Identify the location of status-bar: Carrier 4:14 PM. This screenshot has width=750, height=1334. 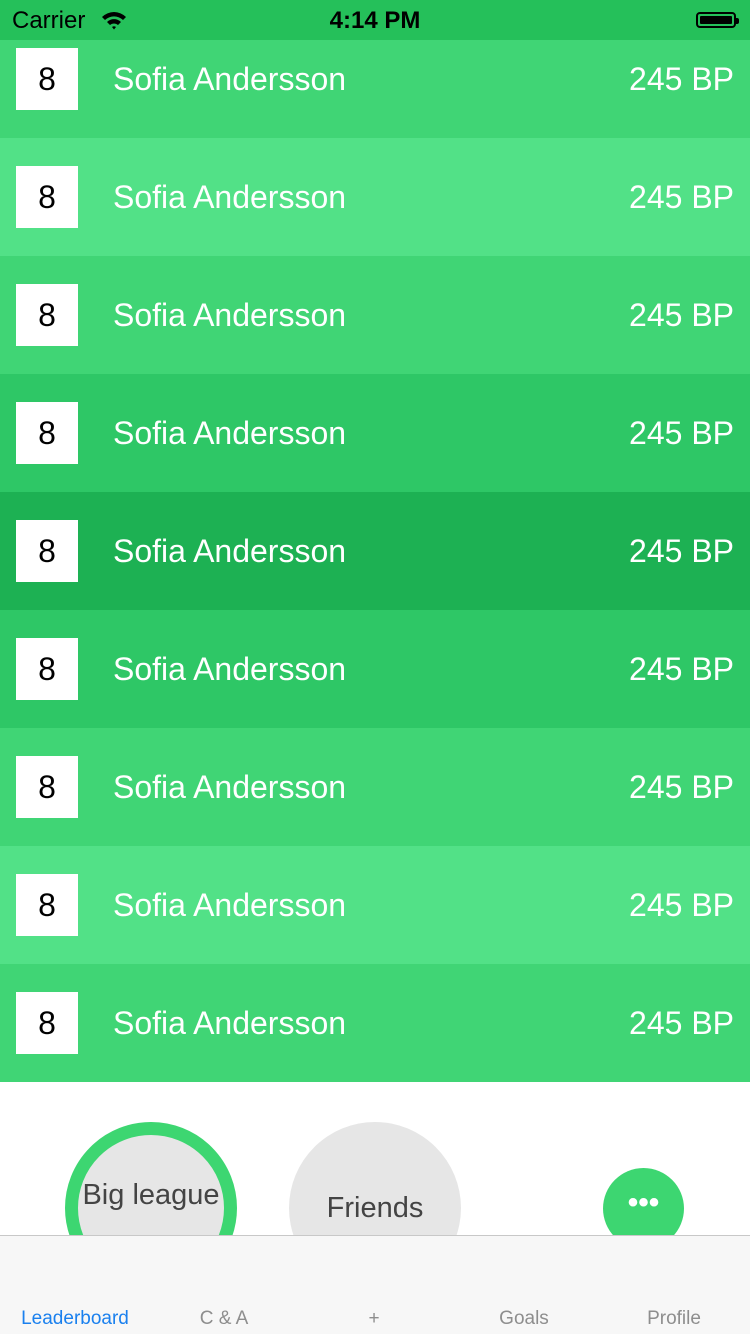
(375, 20).